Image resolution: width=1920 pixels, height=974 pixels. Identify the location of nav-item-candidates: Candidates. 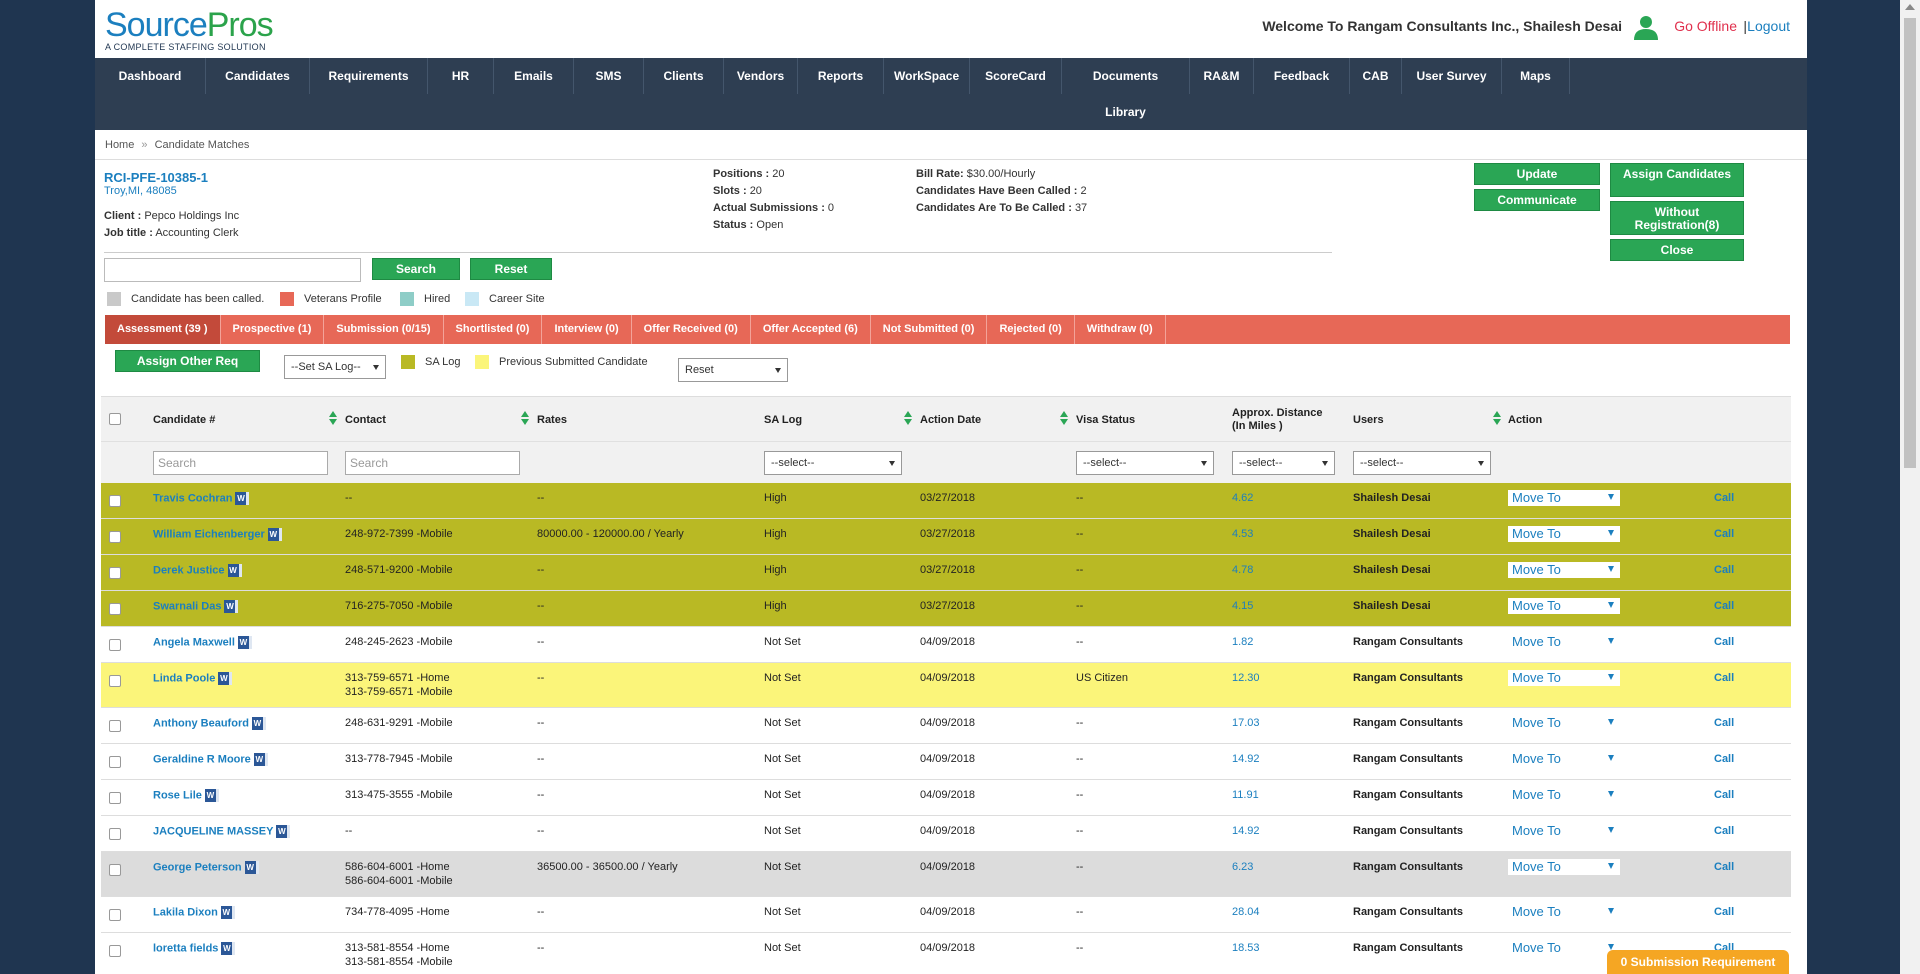
(258, 76).